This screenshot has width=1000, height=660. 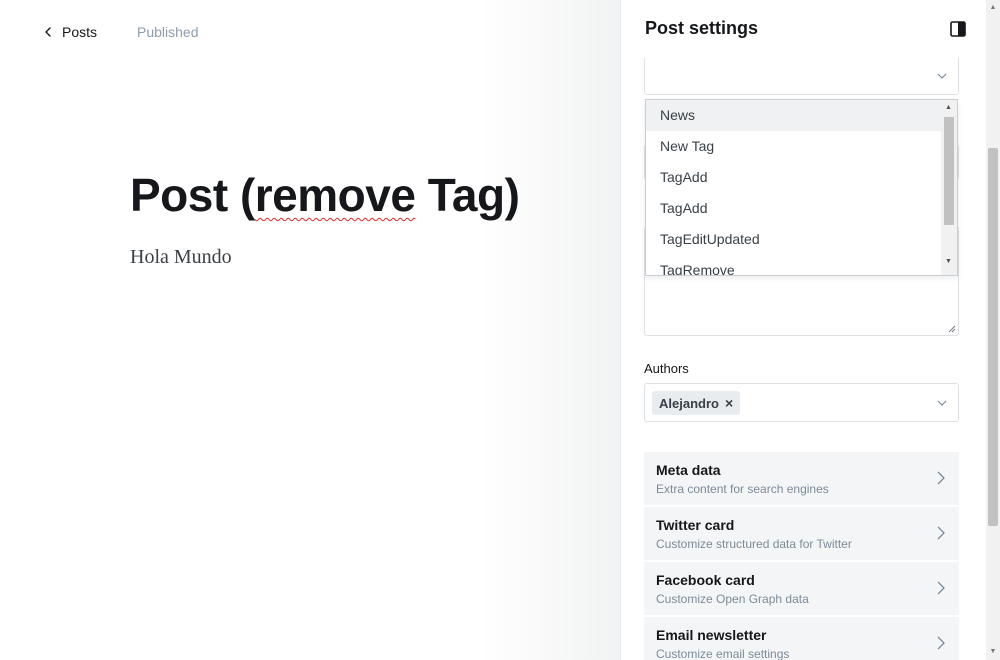 I want to click on editor-fade-overlay, so click(x=550, y=330).